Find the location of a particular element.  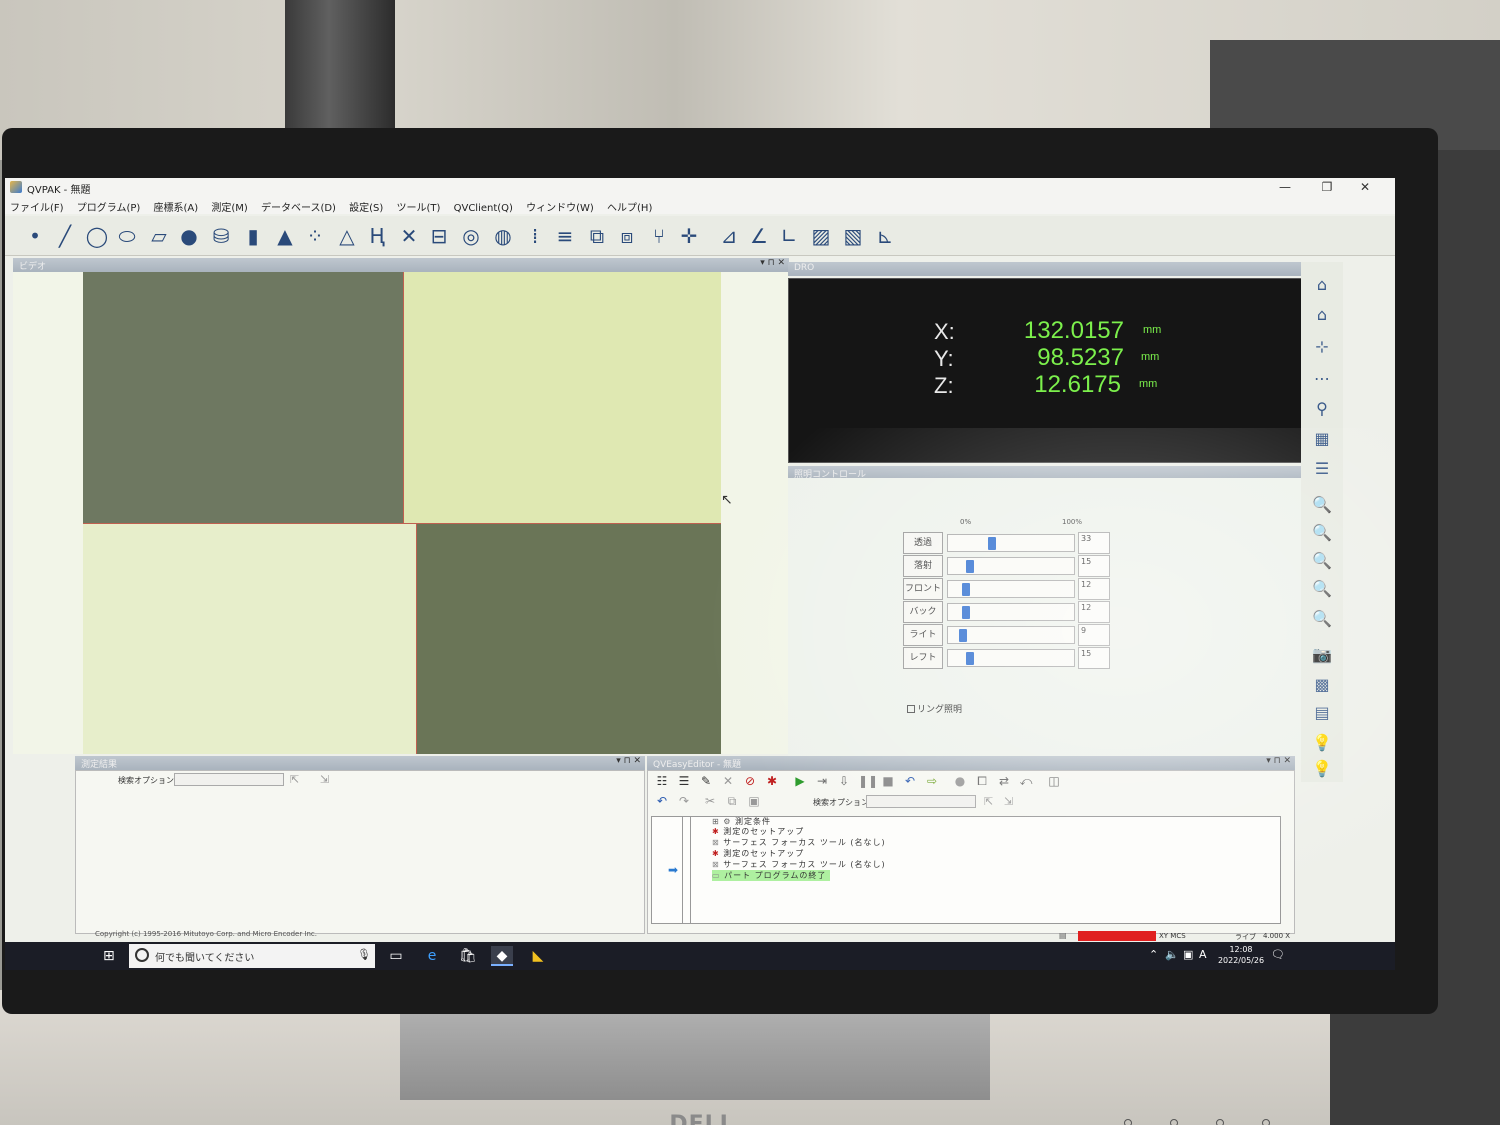

cone-tool-icon: ▲ is located at coordinates (285, 236).